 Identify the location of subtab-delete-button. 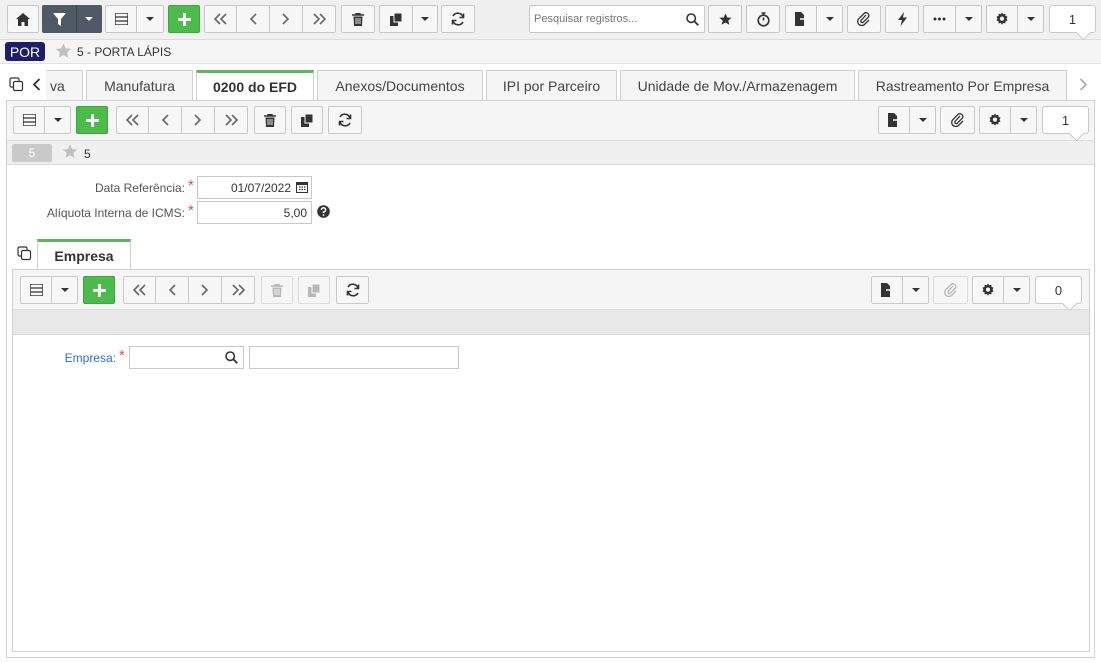
(277, 290).